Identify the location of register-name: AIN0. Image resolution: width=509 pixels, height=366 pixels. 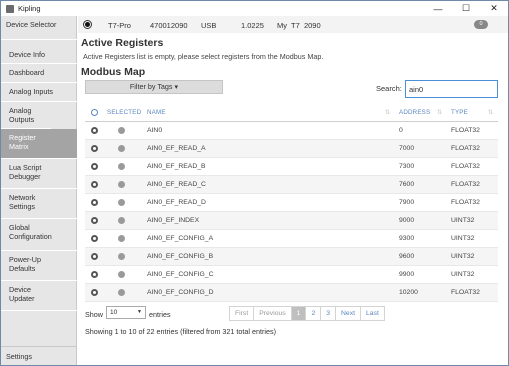
(155, 130).